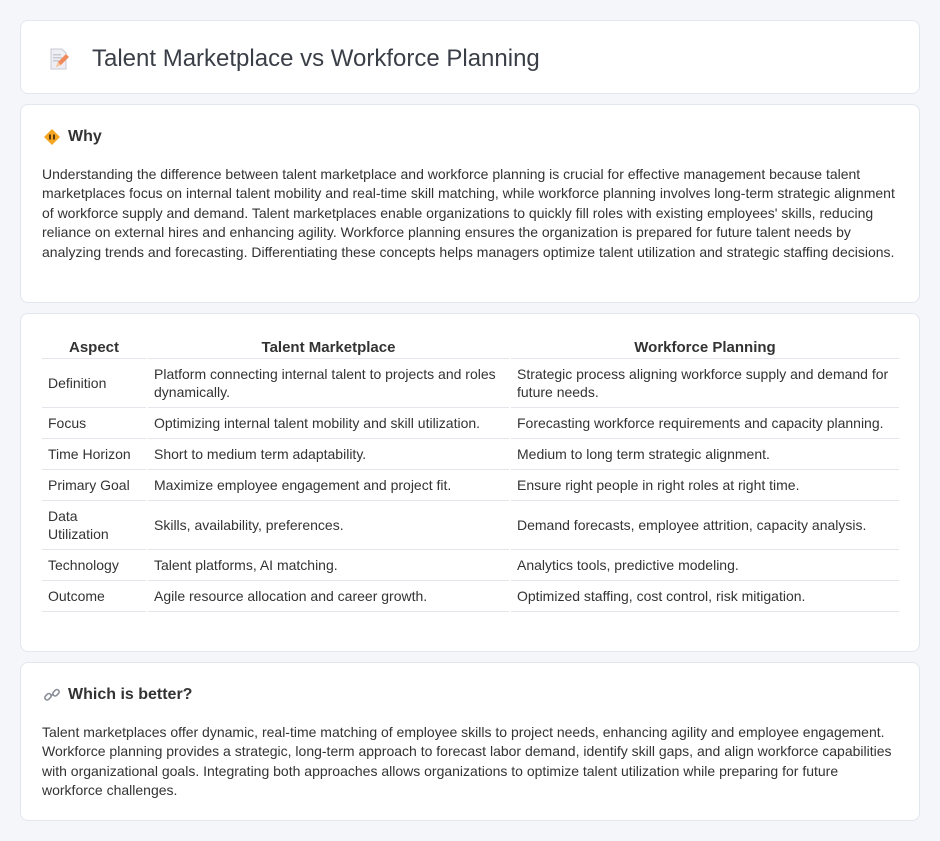 This screenshot has height=841, width=940. Describe the element at coordinates (94, 525) in the screenshot. I see `aspect-cell: Data Utilization` at that location.